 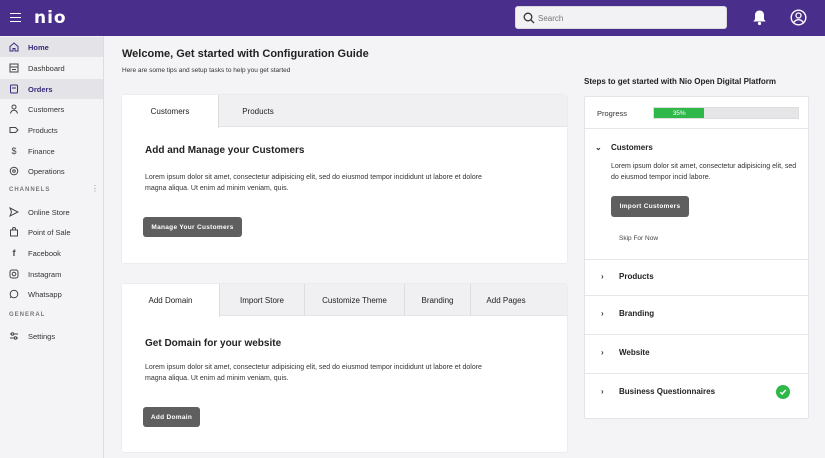 I want to click on sidebar-item-dashboard: Dashboard, so click(x=51, y=68).